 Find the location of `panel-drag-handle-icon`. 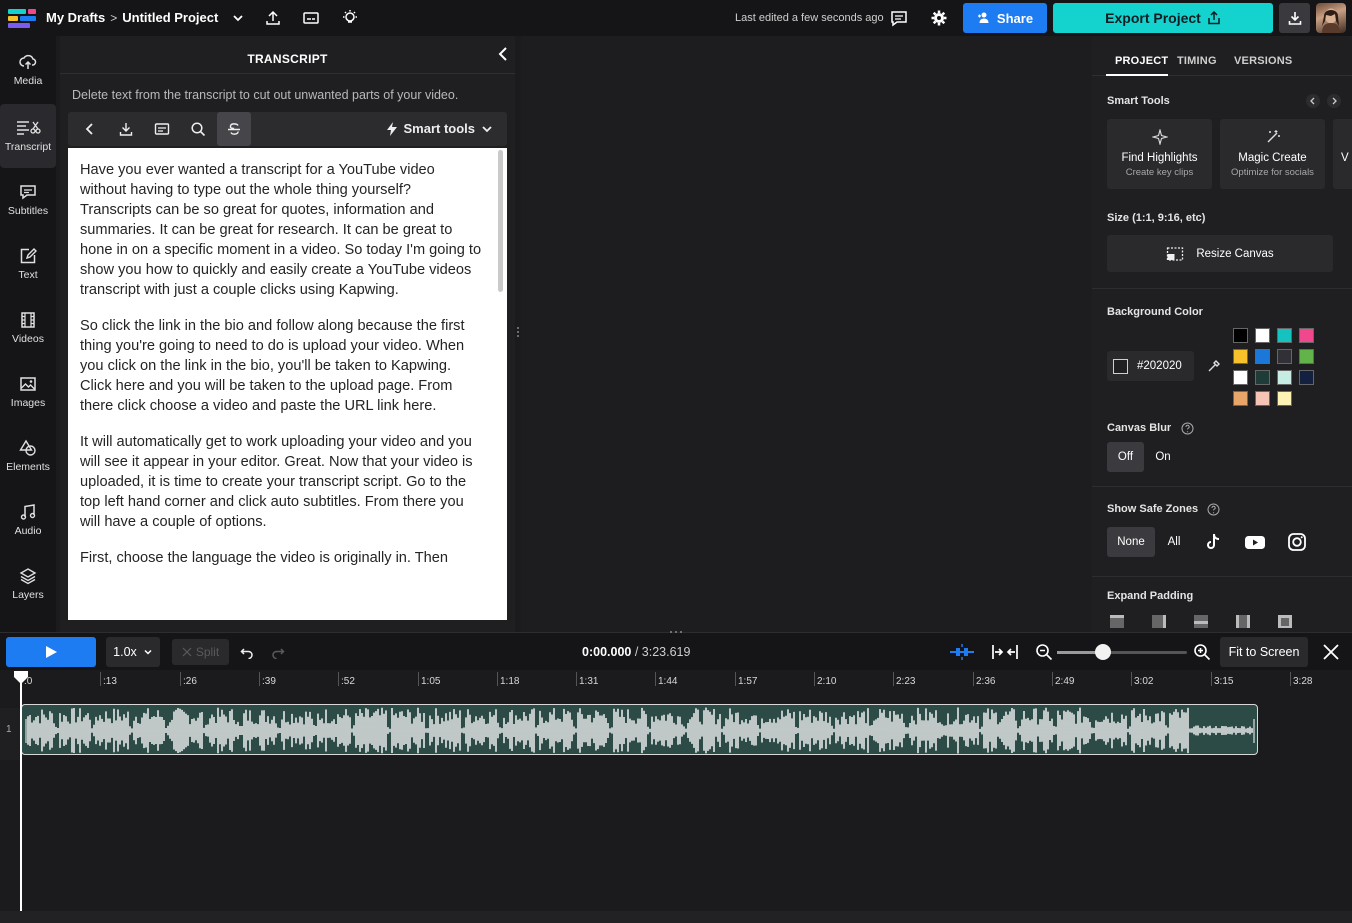

panel-drag-handle-icon is located at coordinates (676, 632).